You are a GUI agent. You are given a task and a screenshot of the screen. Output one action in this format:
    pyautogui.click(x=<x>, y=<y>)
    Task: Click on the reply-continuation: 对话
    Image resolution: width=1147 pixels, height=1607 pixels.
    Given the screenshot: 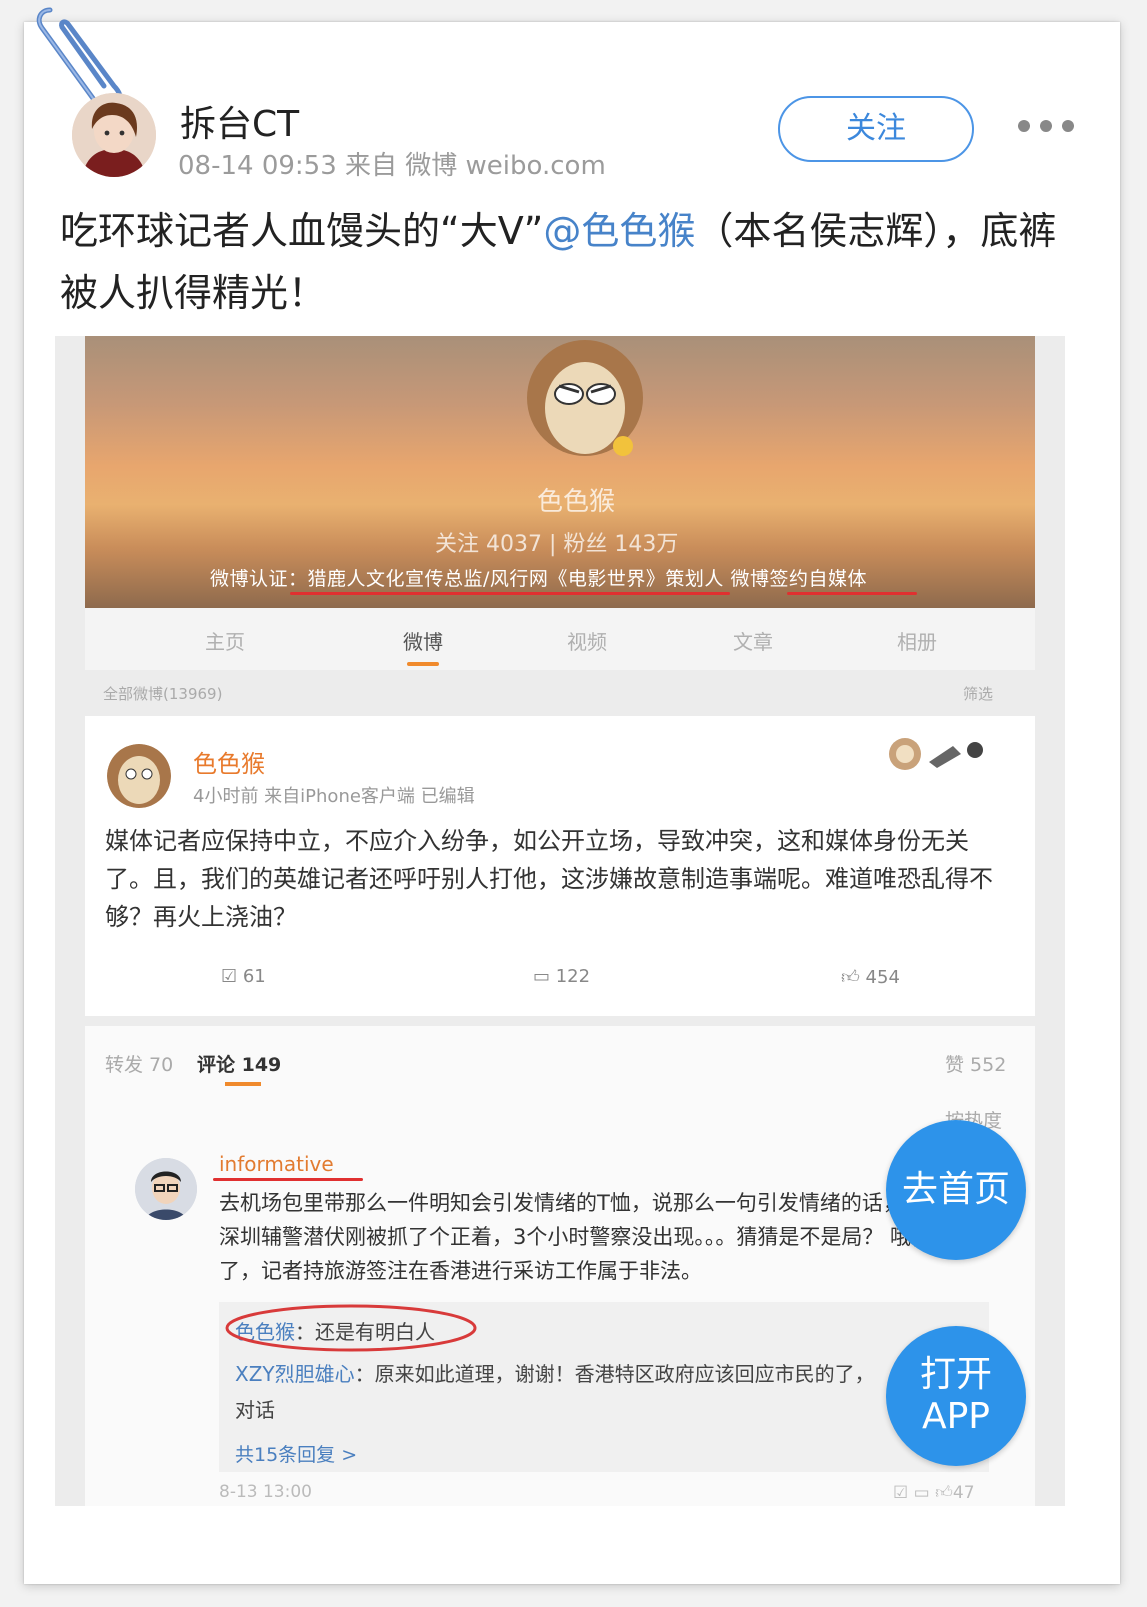 What is the action you would take?
    pyautogui.click(x=255, y=1410)
    